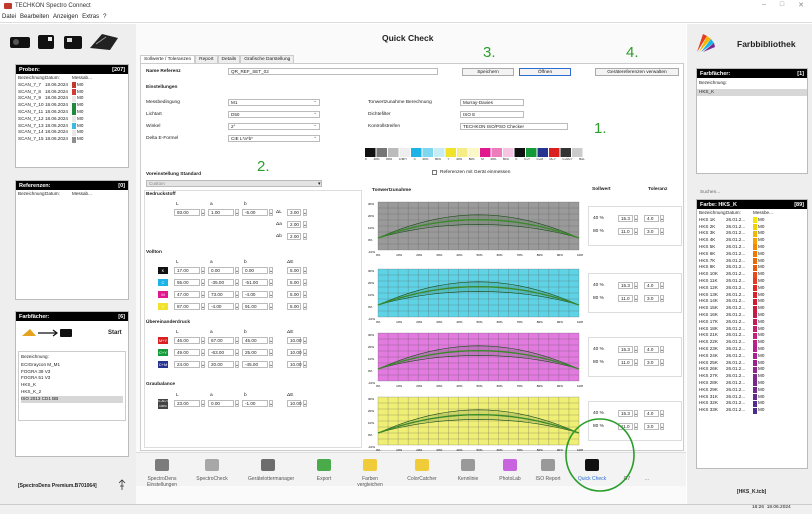  Describe the element at coordinates (752, 274) in the screenshot. I see `table-row: HKS 10K 26.01.2... M0` at that location.